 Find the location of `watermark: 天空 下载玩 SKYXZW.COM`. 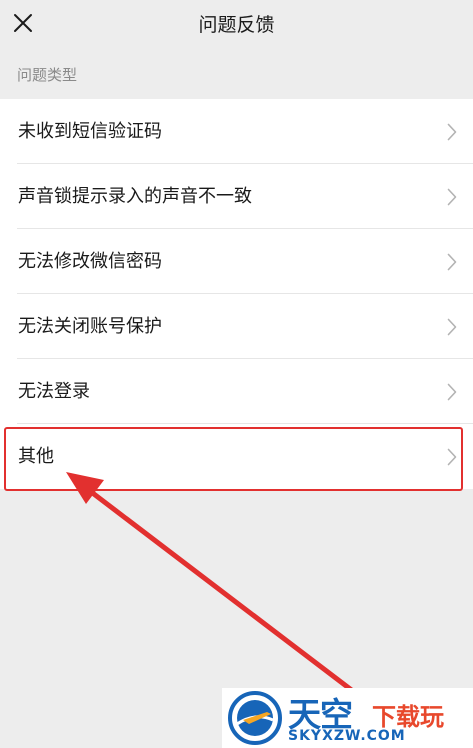

watermark: 天空 下载玩 SKYXZW.COM is located at coordinates (347, 718).